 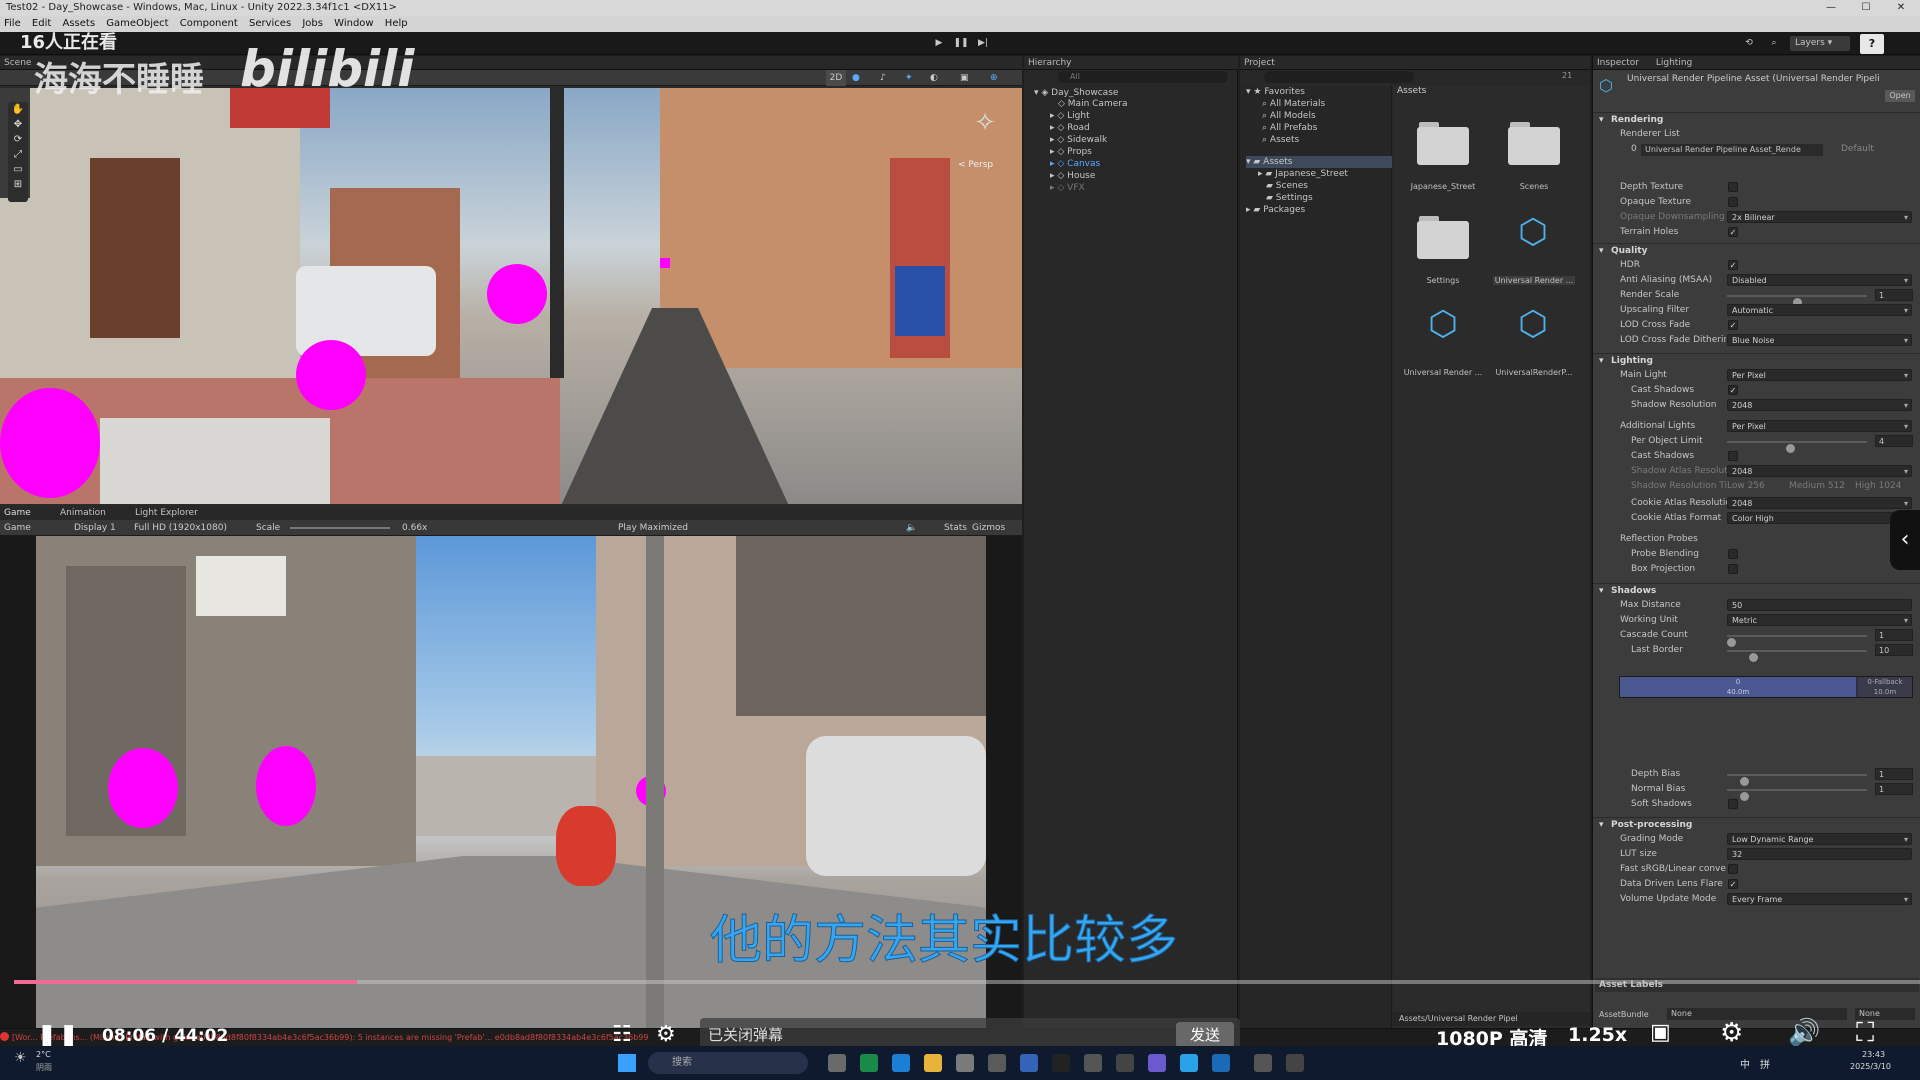 I want to click on soft-shadows-checkbox, so click(x=1733, y=804).